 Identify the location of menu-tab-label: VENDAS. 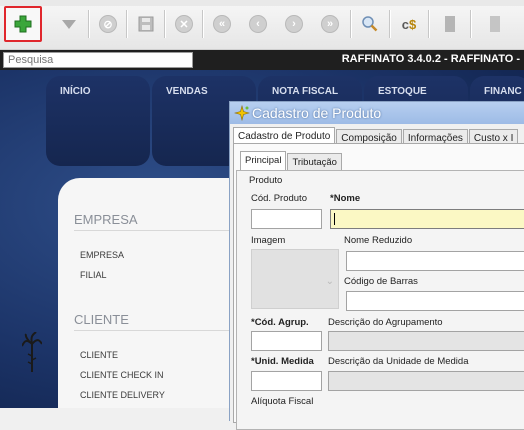
(187, 91).